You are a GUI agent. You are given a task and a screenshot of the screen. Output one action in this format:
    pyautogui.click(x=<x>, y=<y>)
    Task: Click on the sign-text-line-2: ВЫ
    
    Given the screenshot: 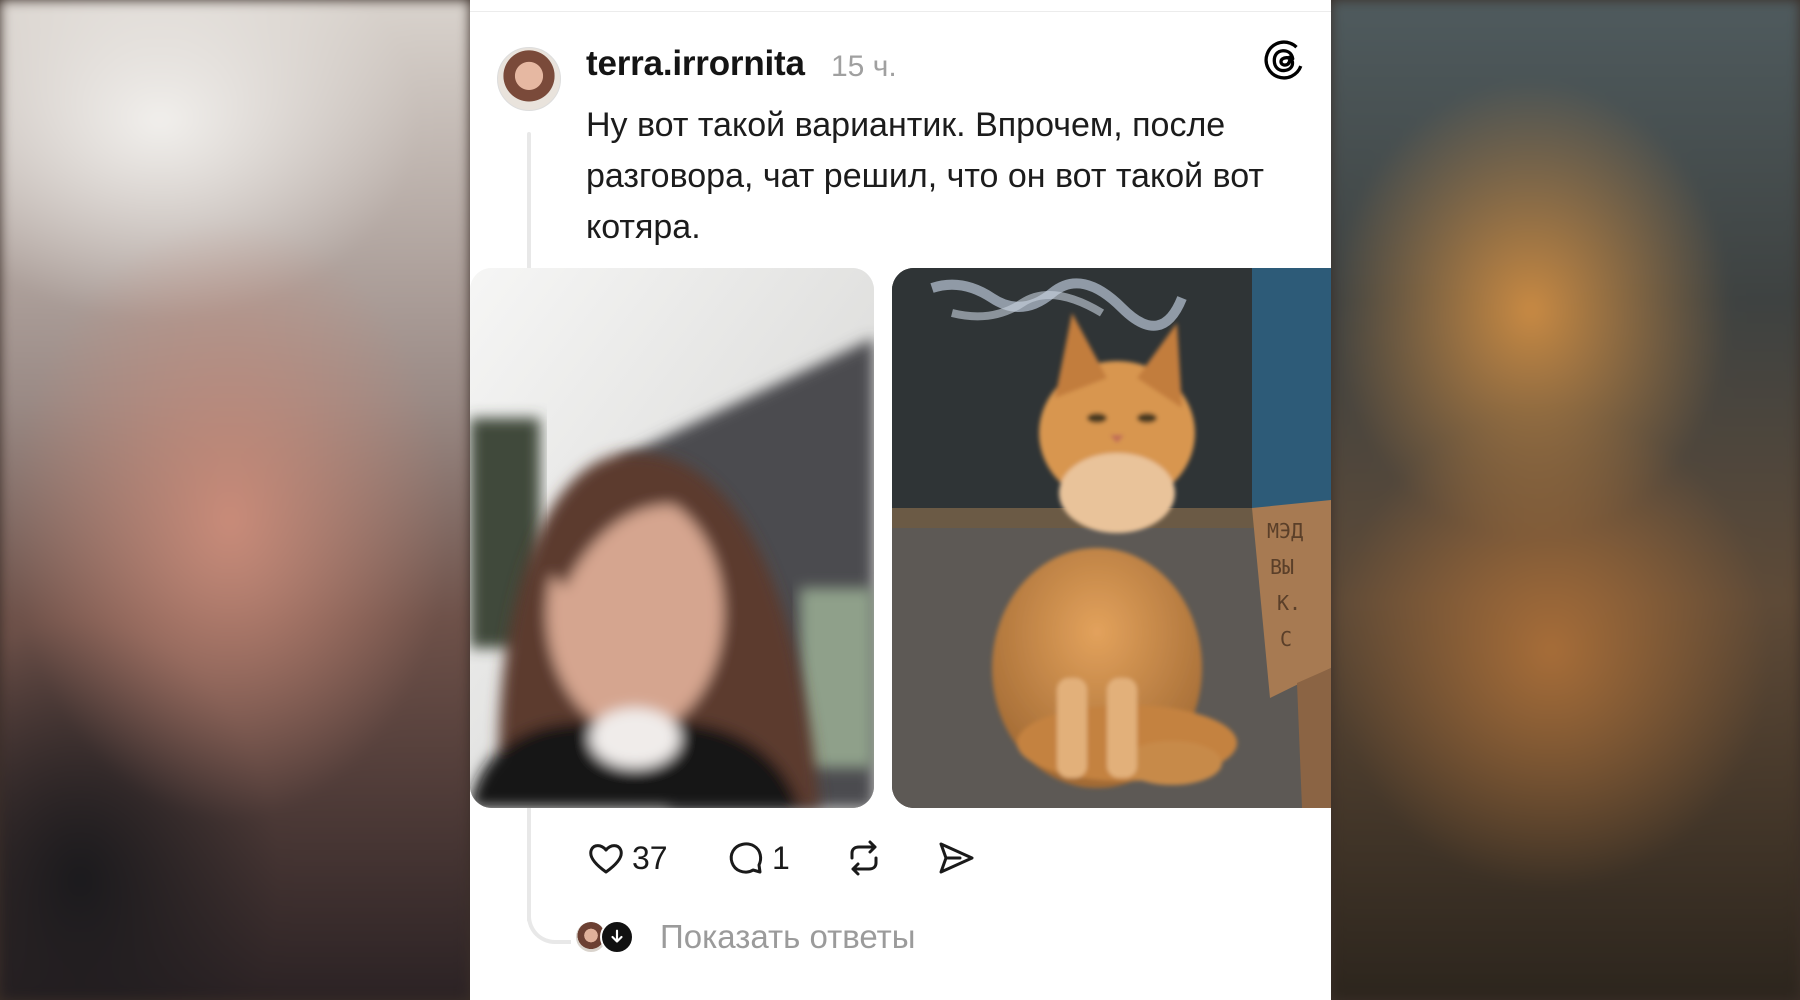 What is the action you would take?
    pyautogui.click(x=1282, y=567)
    